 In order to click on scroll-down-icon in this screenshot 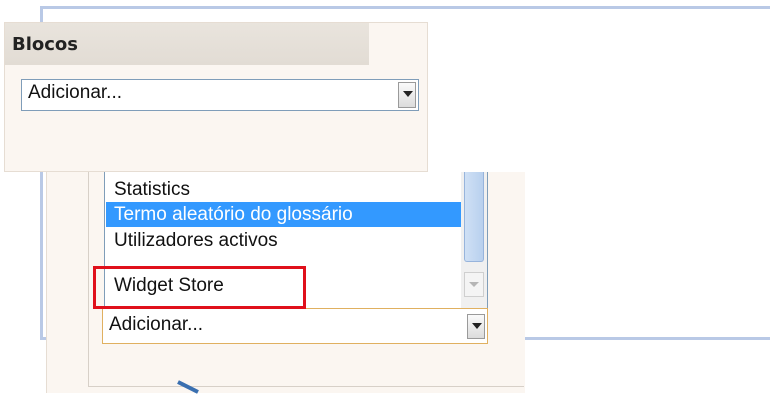, I will do `click(474, 284)`.